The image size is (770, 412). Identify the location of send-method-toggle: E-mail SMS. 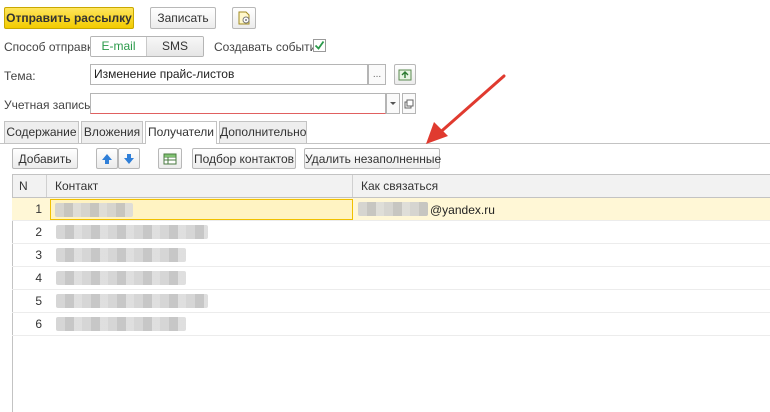
(147, 46).